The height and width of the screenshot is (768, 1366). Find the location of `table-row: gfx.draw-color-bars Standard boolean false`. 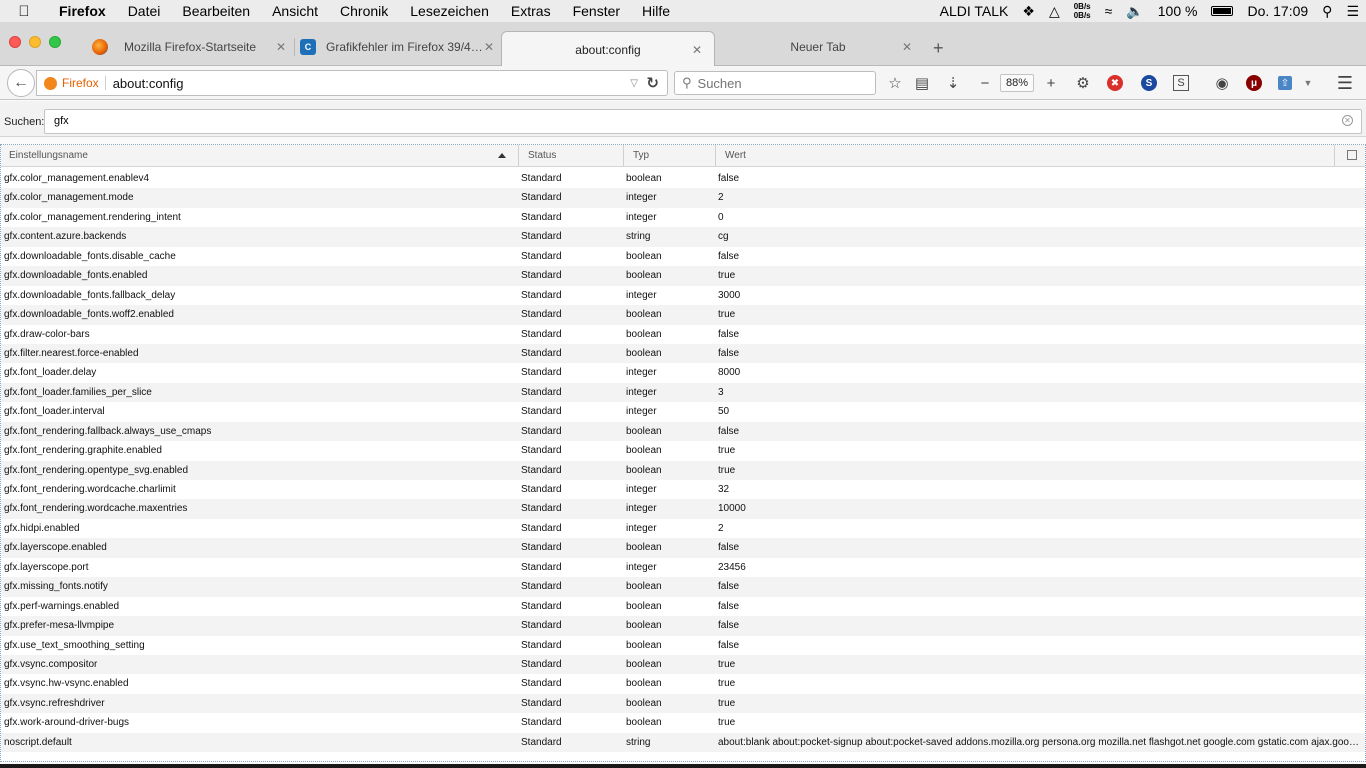

table-row: gfx.draw-color-bars Standard boolean false is located at coordinates (683, 334).